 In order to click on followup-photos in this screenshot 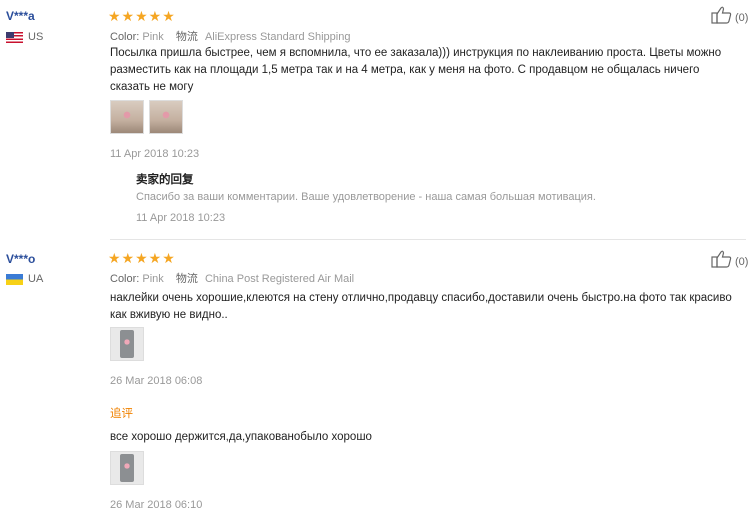, I will do `click(127, 468)`.